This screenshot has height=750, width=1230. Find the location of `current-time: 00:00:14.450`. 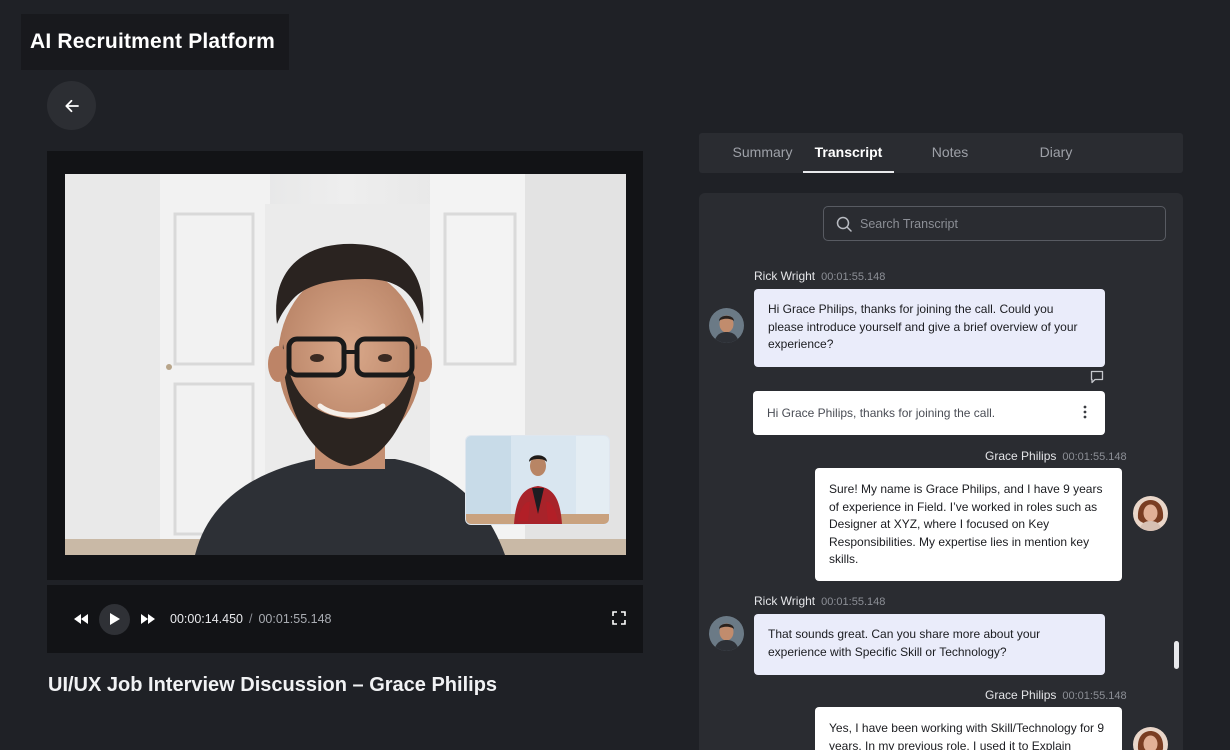

current-time: 00:00:14.450 is located at coordinates (206, 619).